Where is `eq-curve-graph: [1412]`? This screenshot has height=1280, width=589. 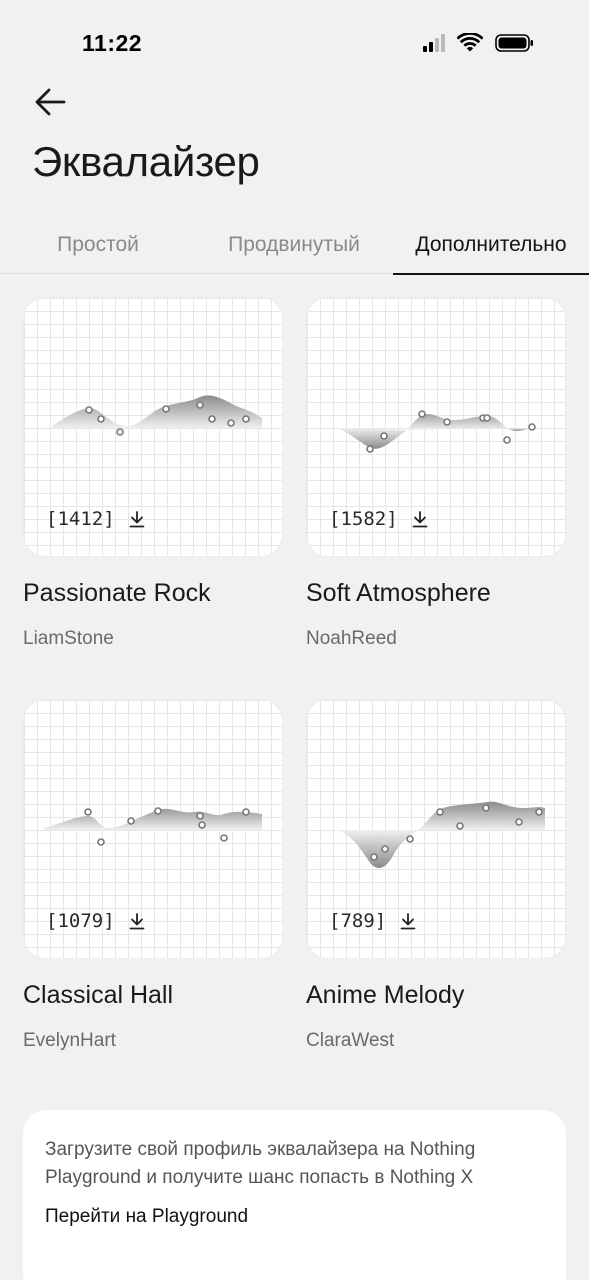 eq-curve-graph: [1412] is located at coordinates (153, 427).